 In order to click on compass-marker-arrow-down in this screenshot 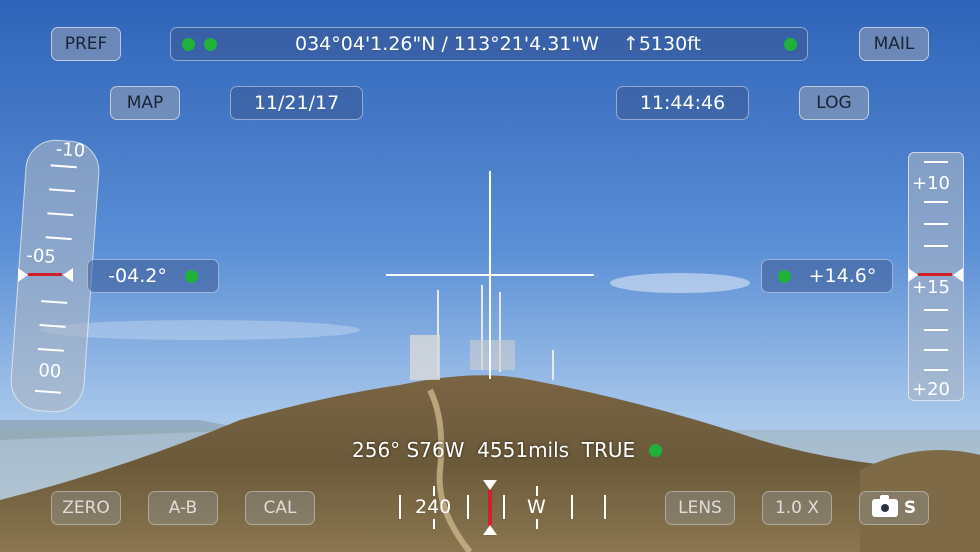, I will do `click(490, 485)`.